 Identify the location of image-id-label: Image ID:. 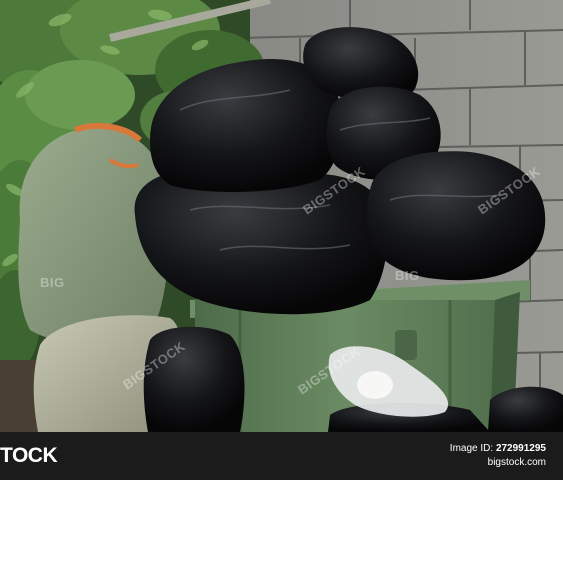
(471, 448).